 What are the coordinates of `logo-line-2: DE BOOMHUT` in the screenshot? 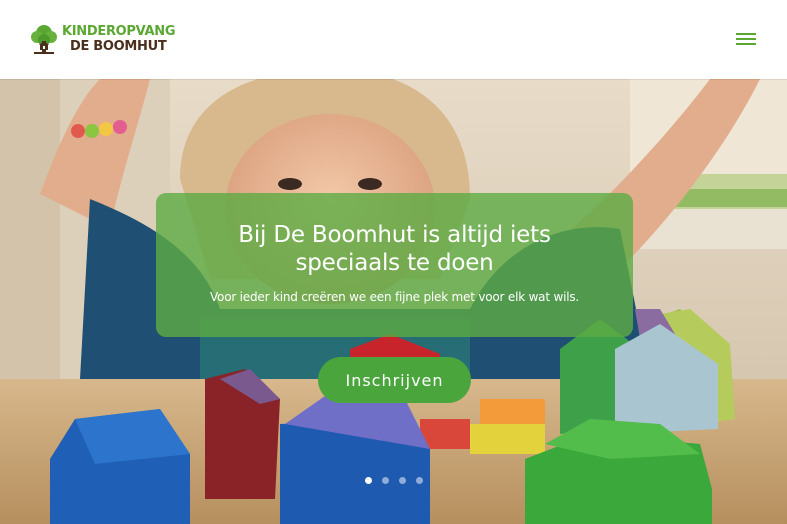 It's located at (118, 46).